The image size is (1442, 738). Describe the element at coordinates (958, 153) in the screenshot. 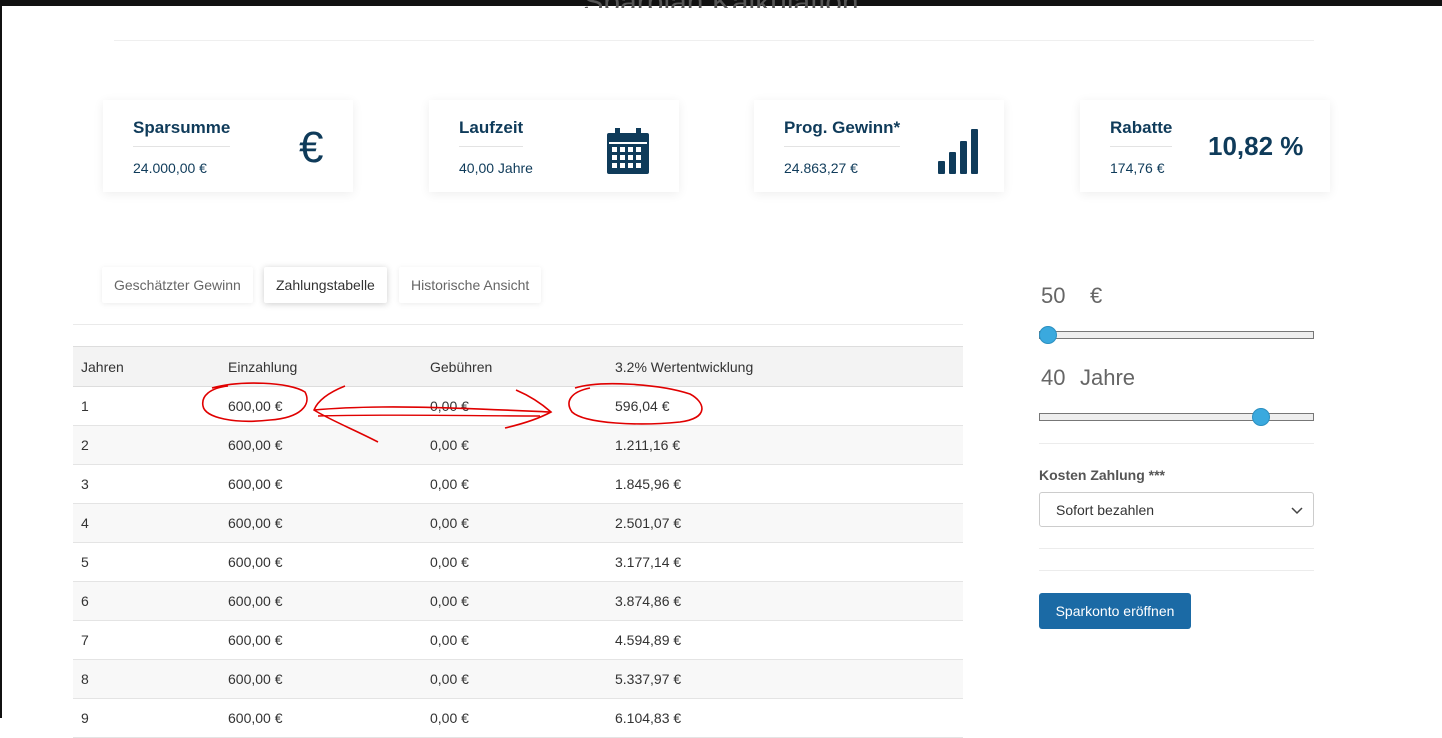

I see `bar-chart-icon` at that location.